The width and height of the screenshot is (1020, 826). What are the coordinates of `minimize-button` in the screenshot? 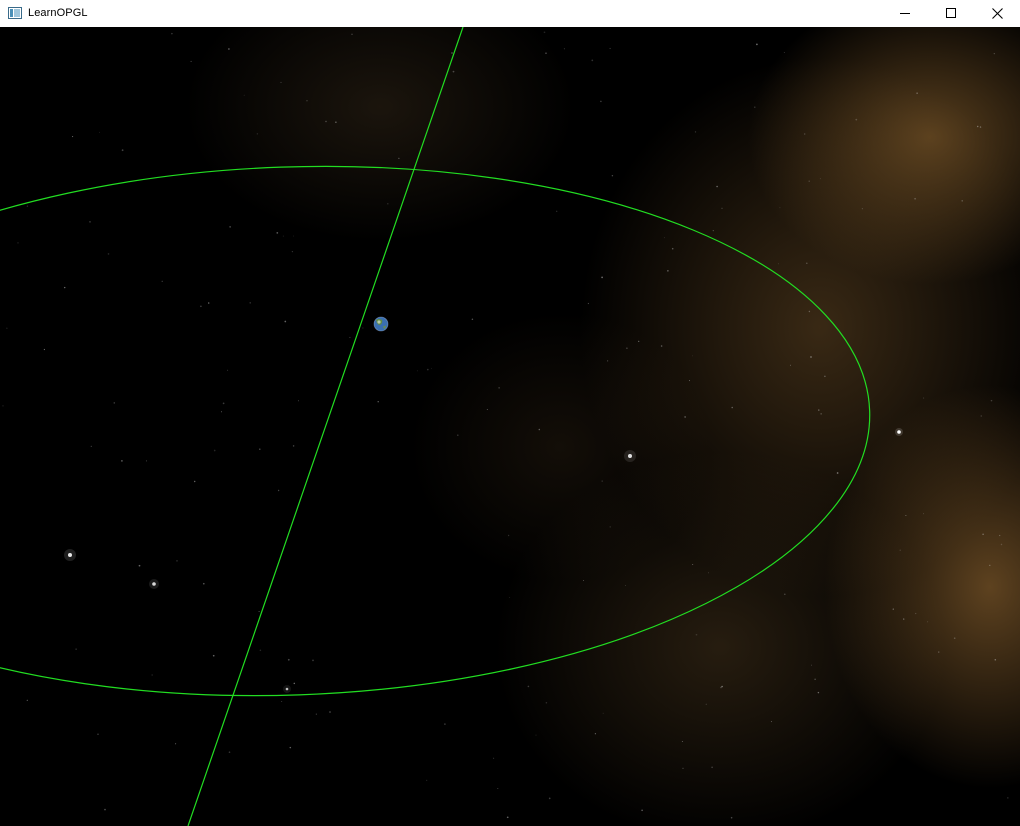 It's located at (905, 13).